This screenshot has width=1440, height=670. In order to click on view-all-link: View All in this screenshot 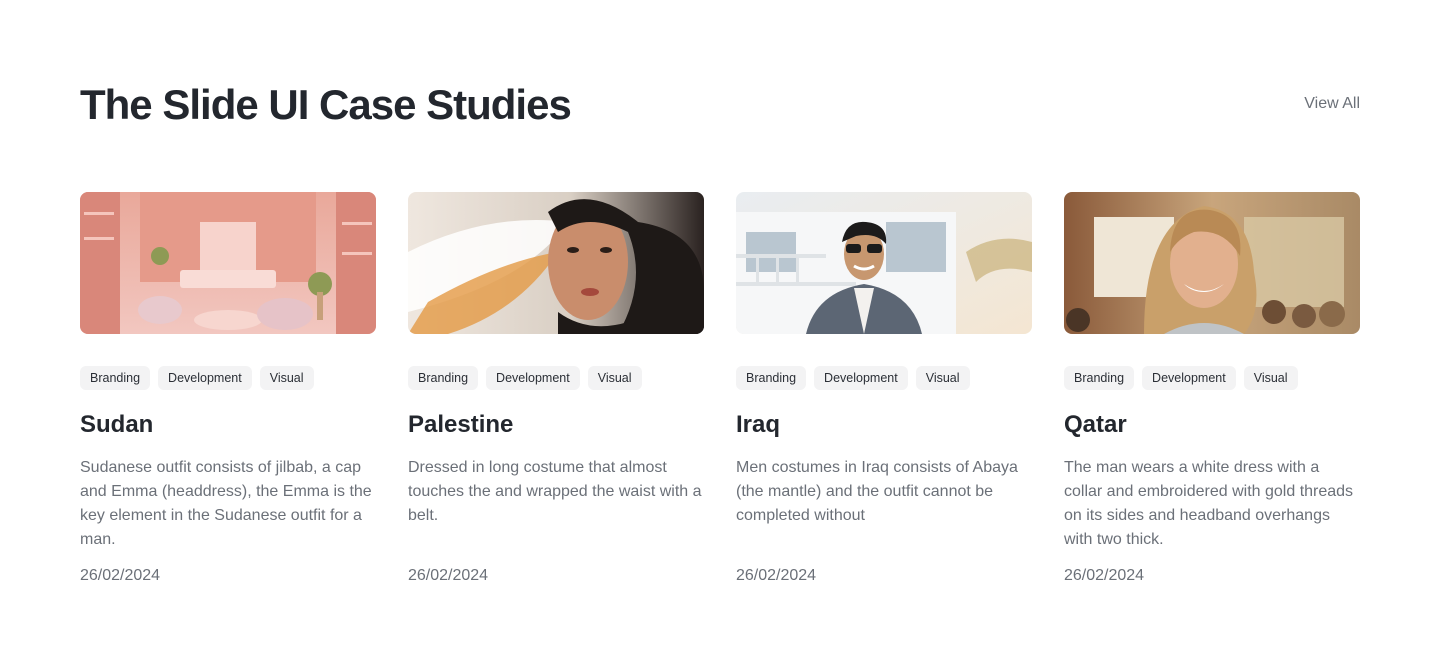, I will do `click(1332, 104)`.